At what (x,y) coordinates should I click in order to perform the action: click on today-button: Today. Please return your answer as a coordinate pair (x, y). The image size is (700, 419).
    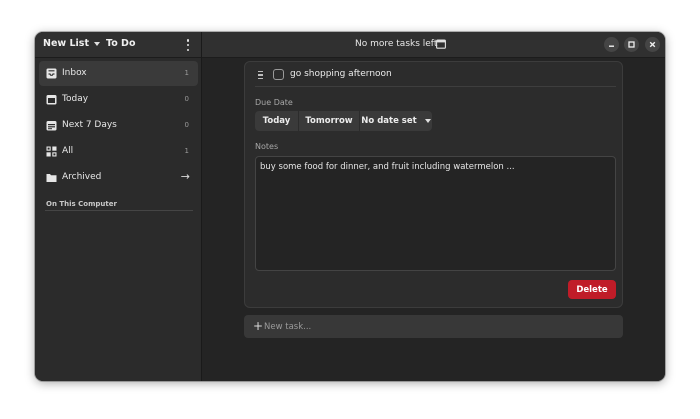
    Looking at the image, I should click on (277, 121).